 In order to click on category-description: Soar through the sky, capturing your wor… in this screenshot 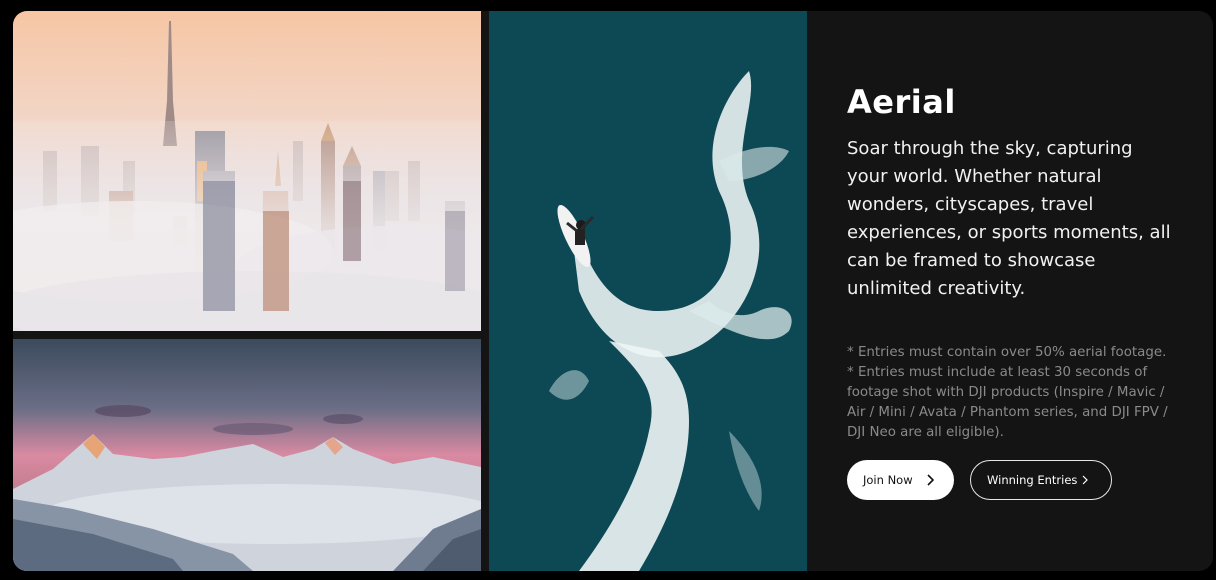, I will do `click(1009, 219)`.